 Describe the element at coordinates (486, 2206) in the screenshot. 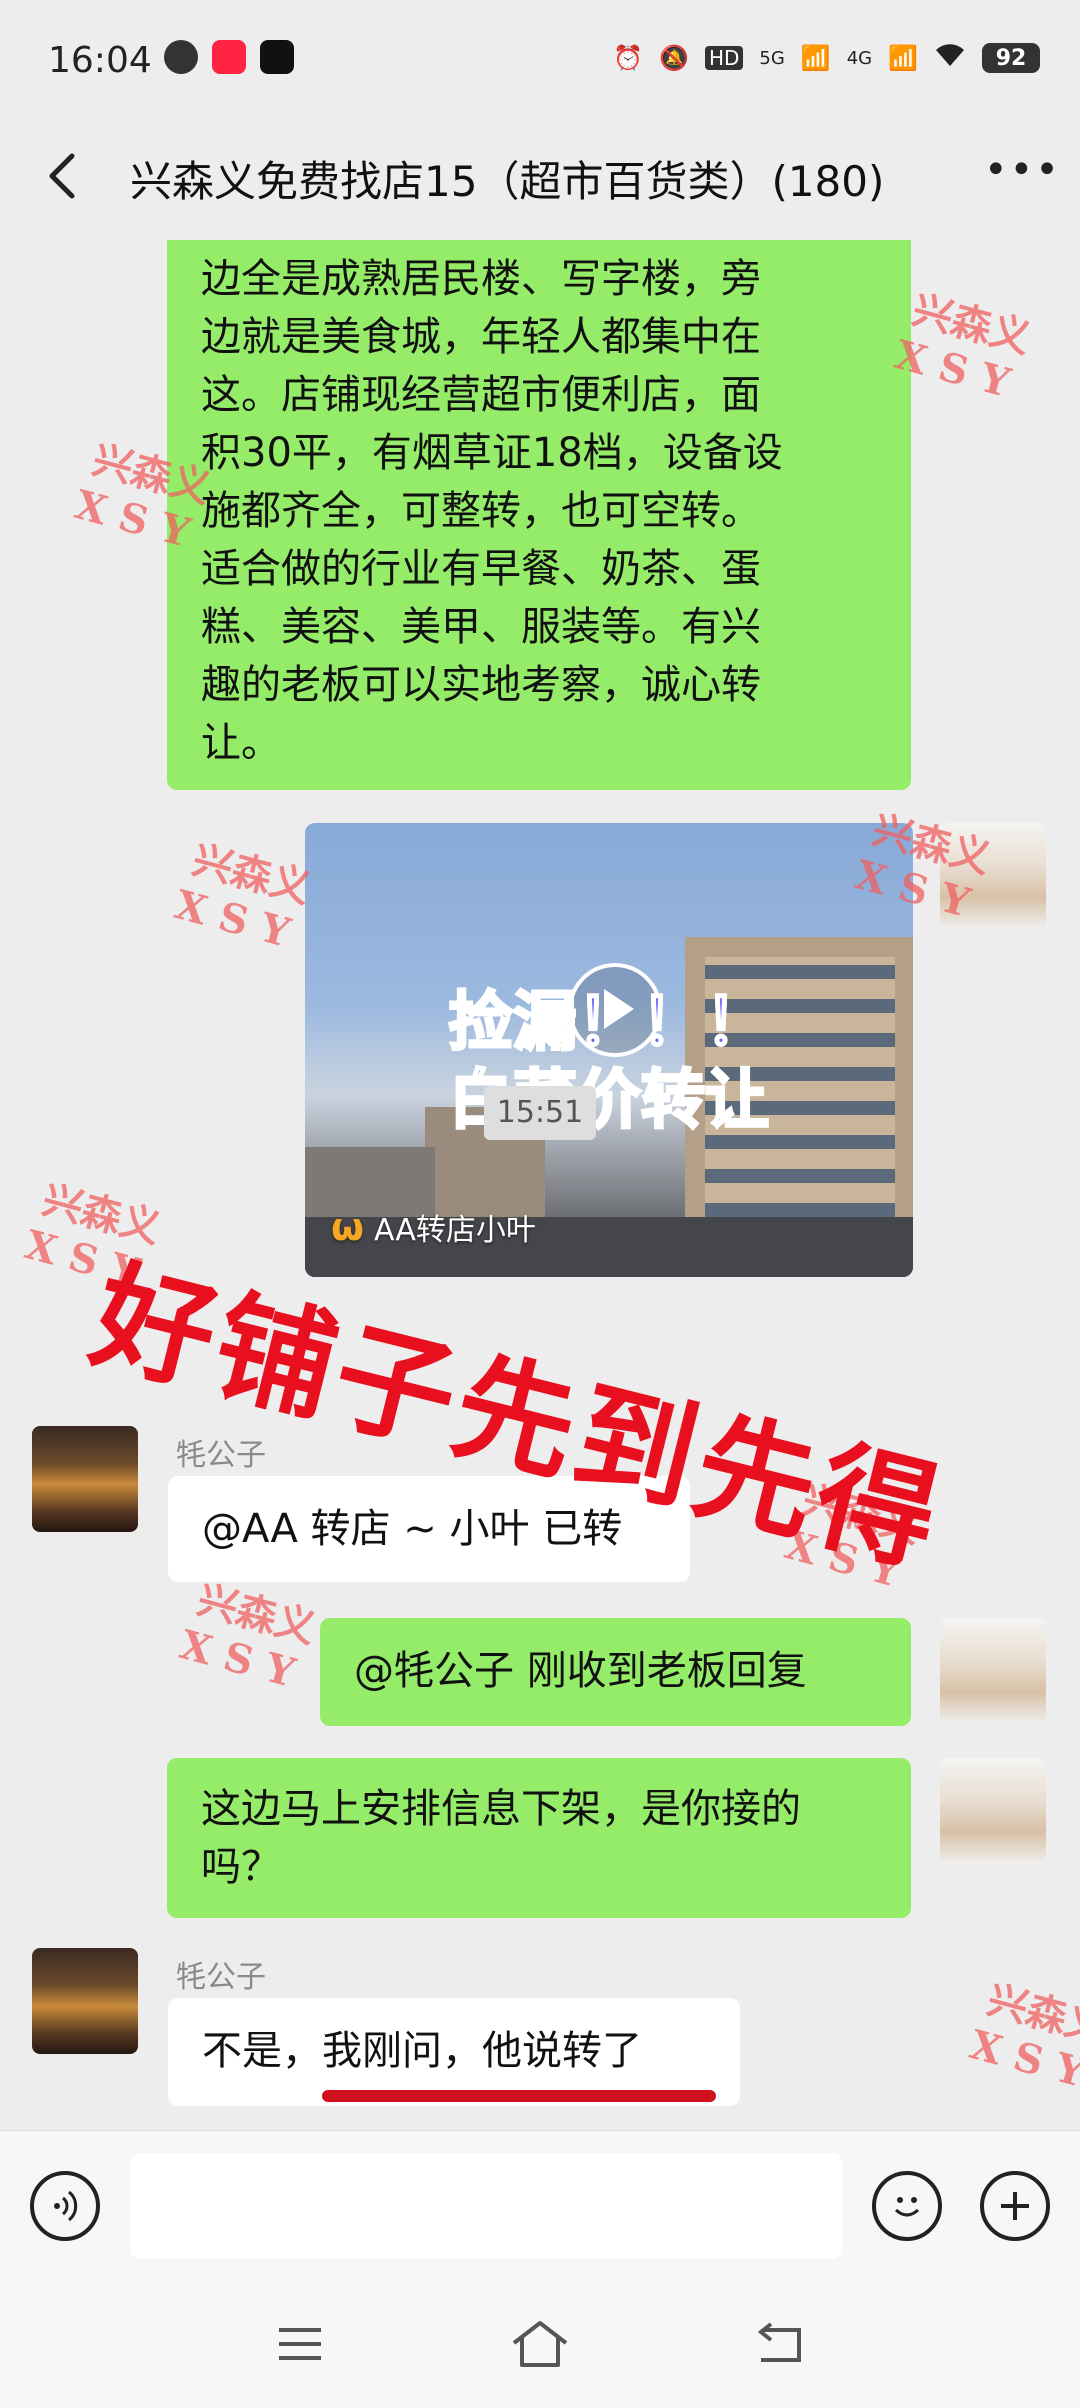

I see `message-input` at that location.